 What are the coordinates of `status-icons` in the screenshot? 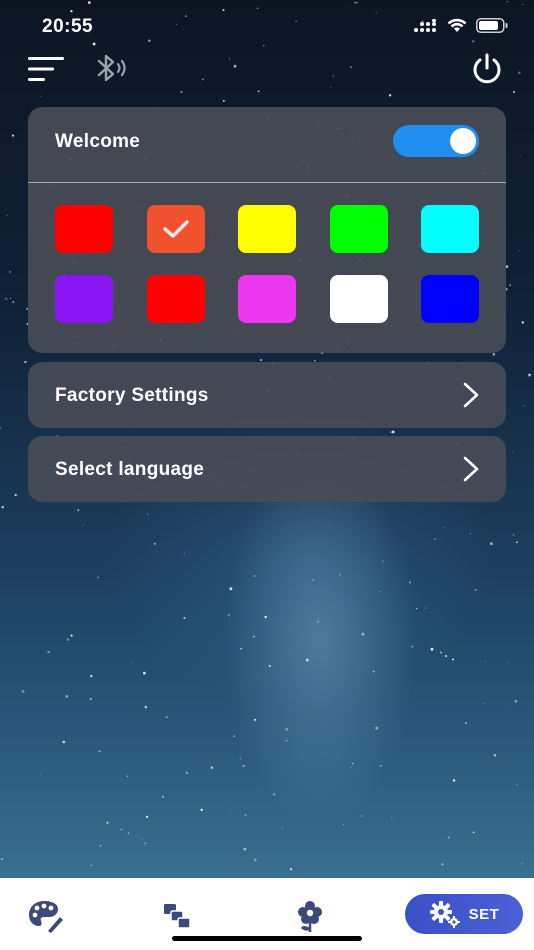 It's located at (461, 25).